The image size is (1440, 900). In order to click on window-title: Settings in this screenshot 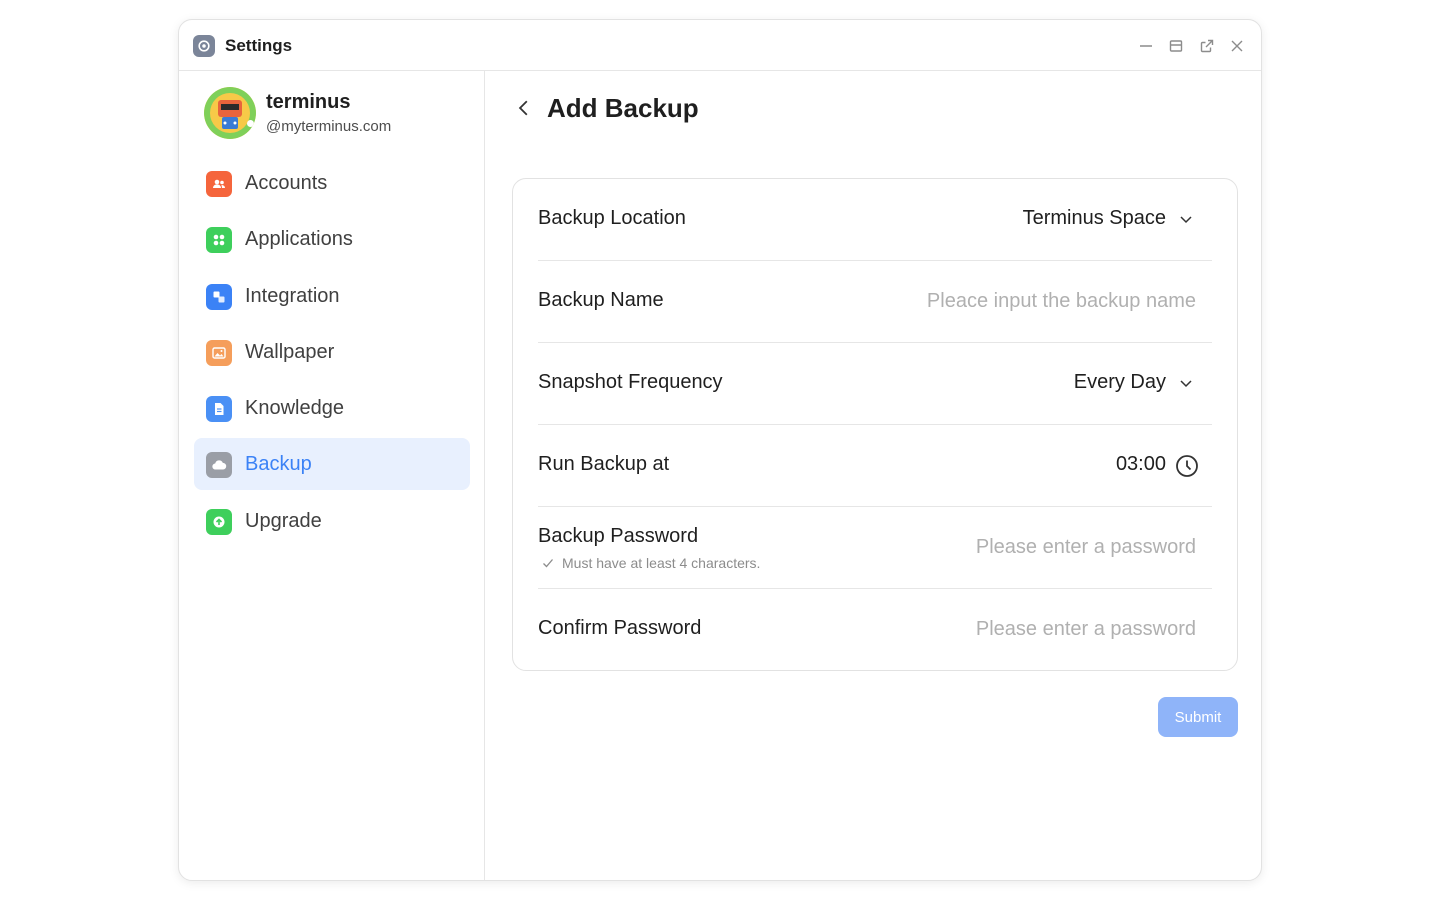, I will do `click(259, 45)`.